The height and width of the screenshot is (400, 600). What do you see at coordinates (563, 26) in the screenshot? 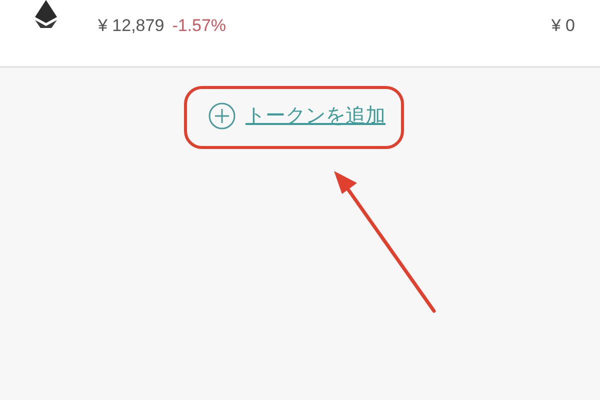
I see `fiat-balance: ¥ 0` at bounding box center [563, 26].